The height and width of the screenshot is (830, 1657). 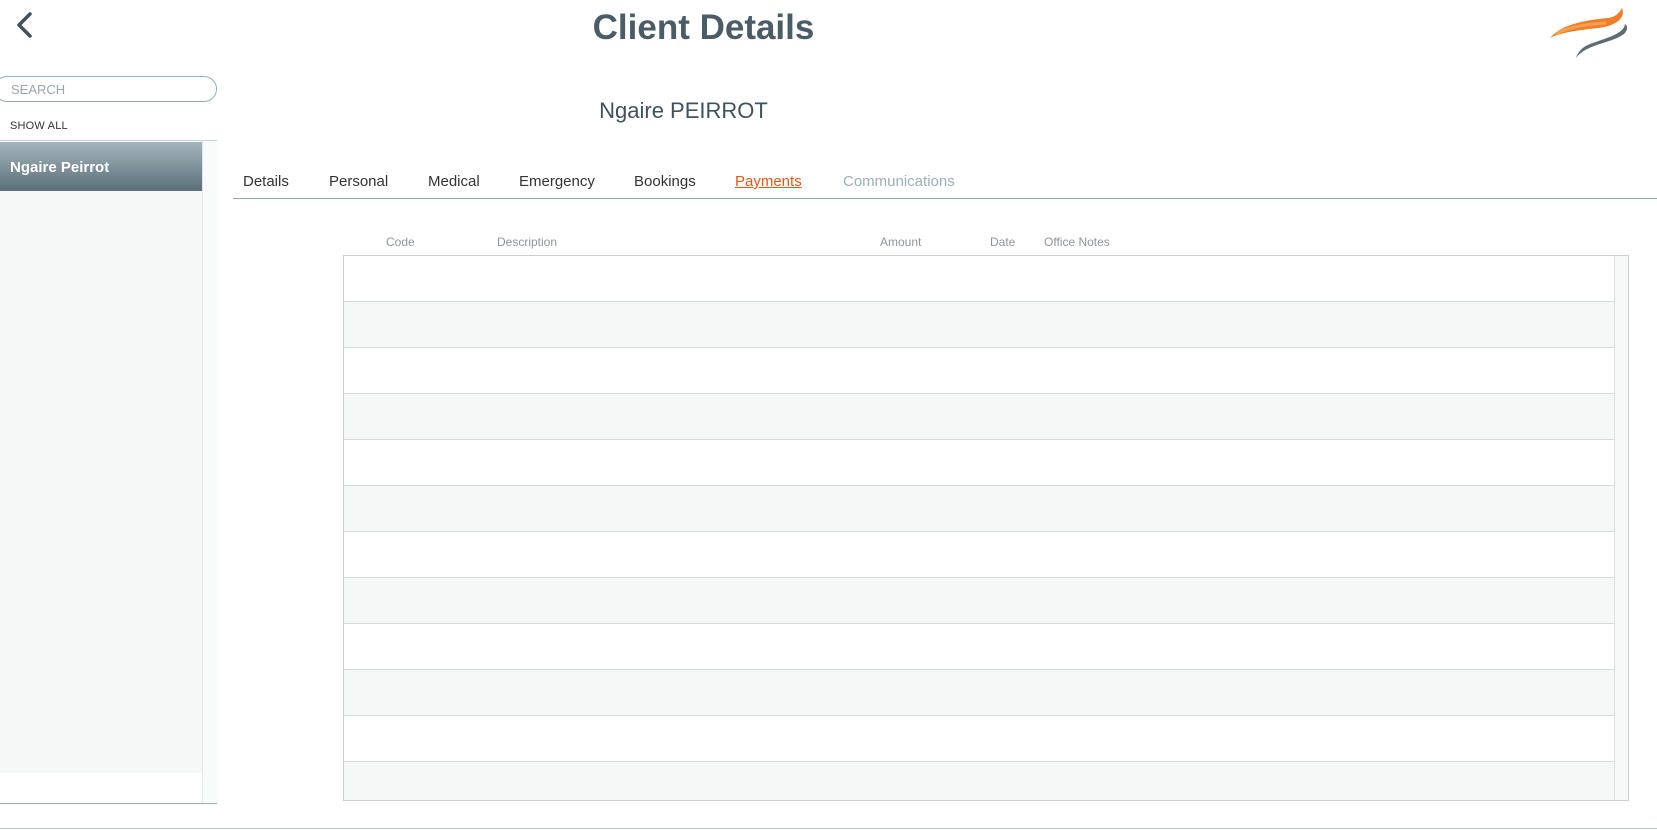 What do you see at coordinates (828, 828) in the screenshot?
I see `footer-divider` at bounding box center [828, 828].